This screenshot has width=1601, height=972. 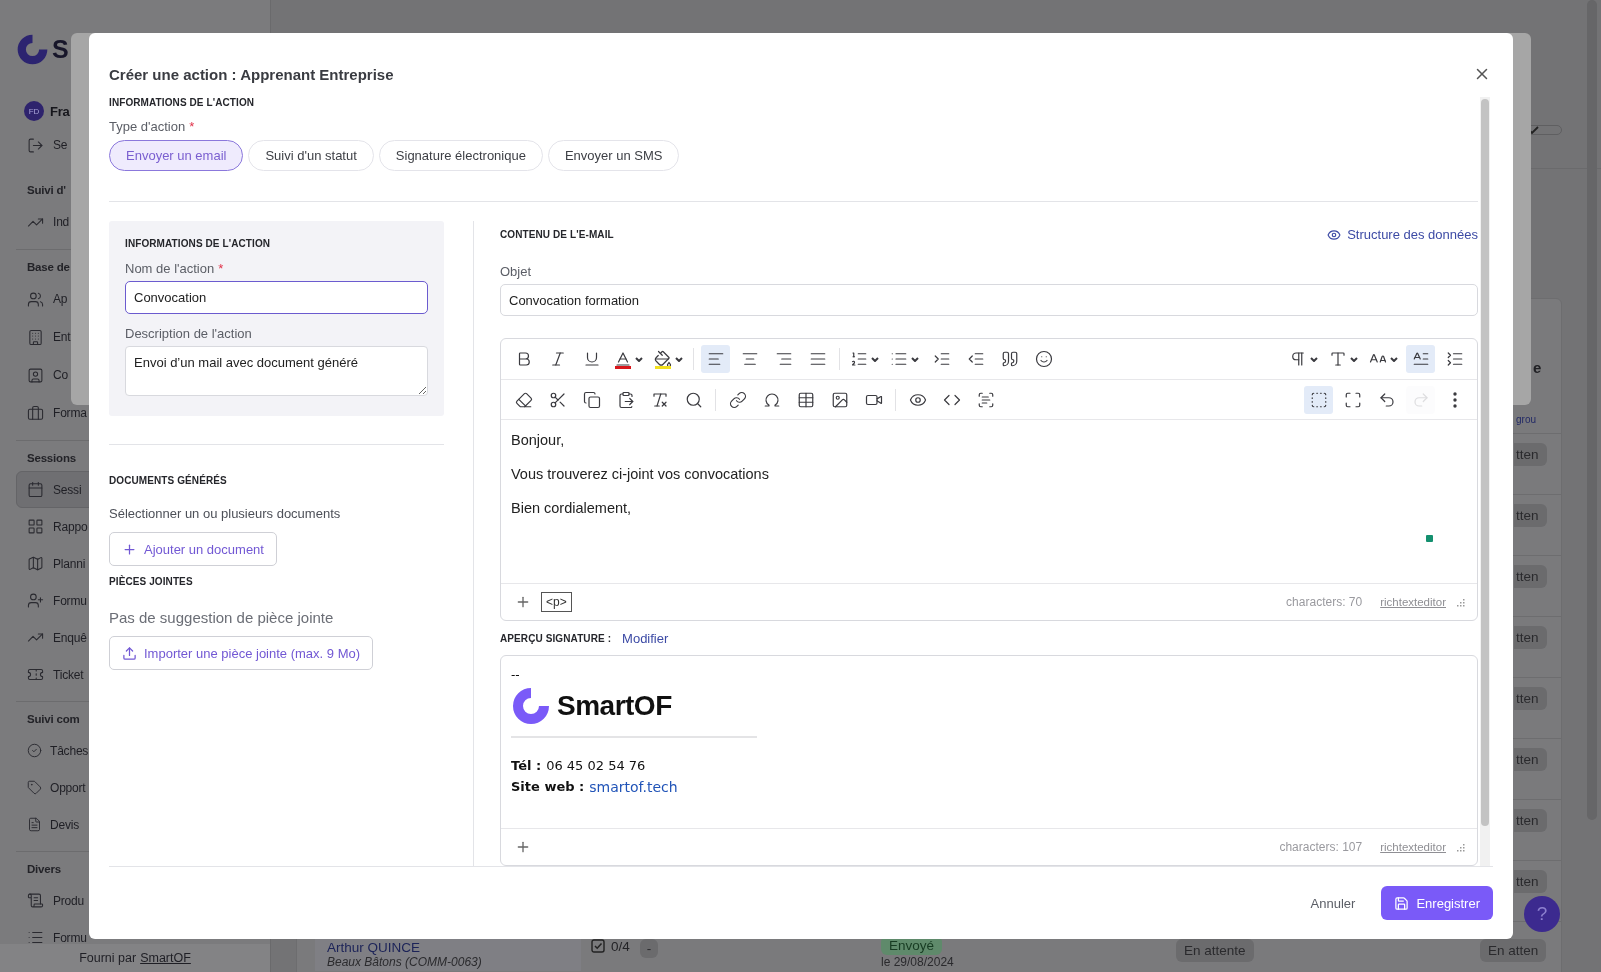 I want to click on field-label: Nom de l'action, so click(x=170, y=268).